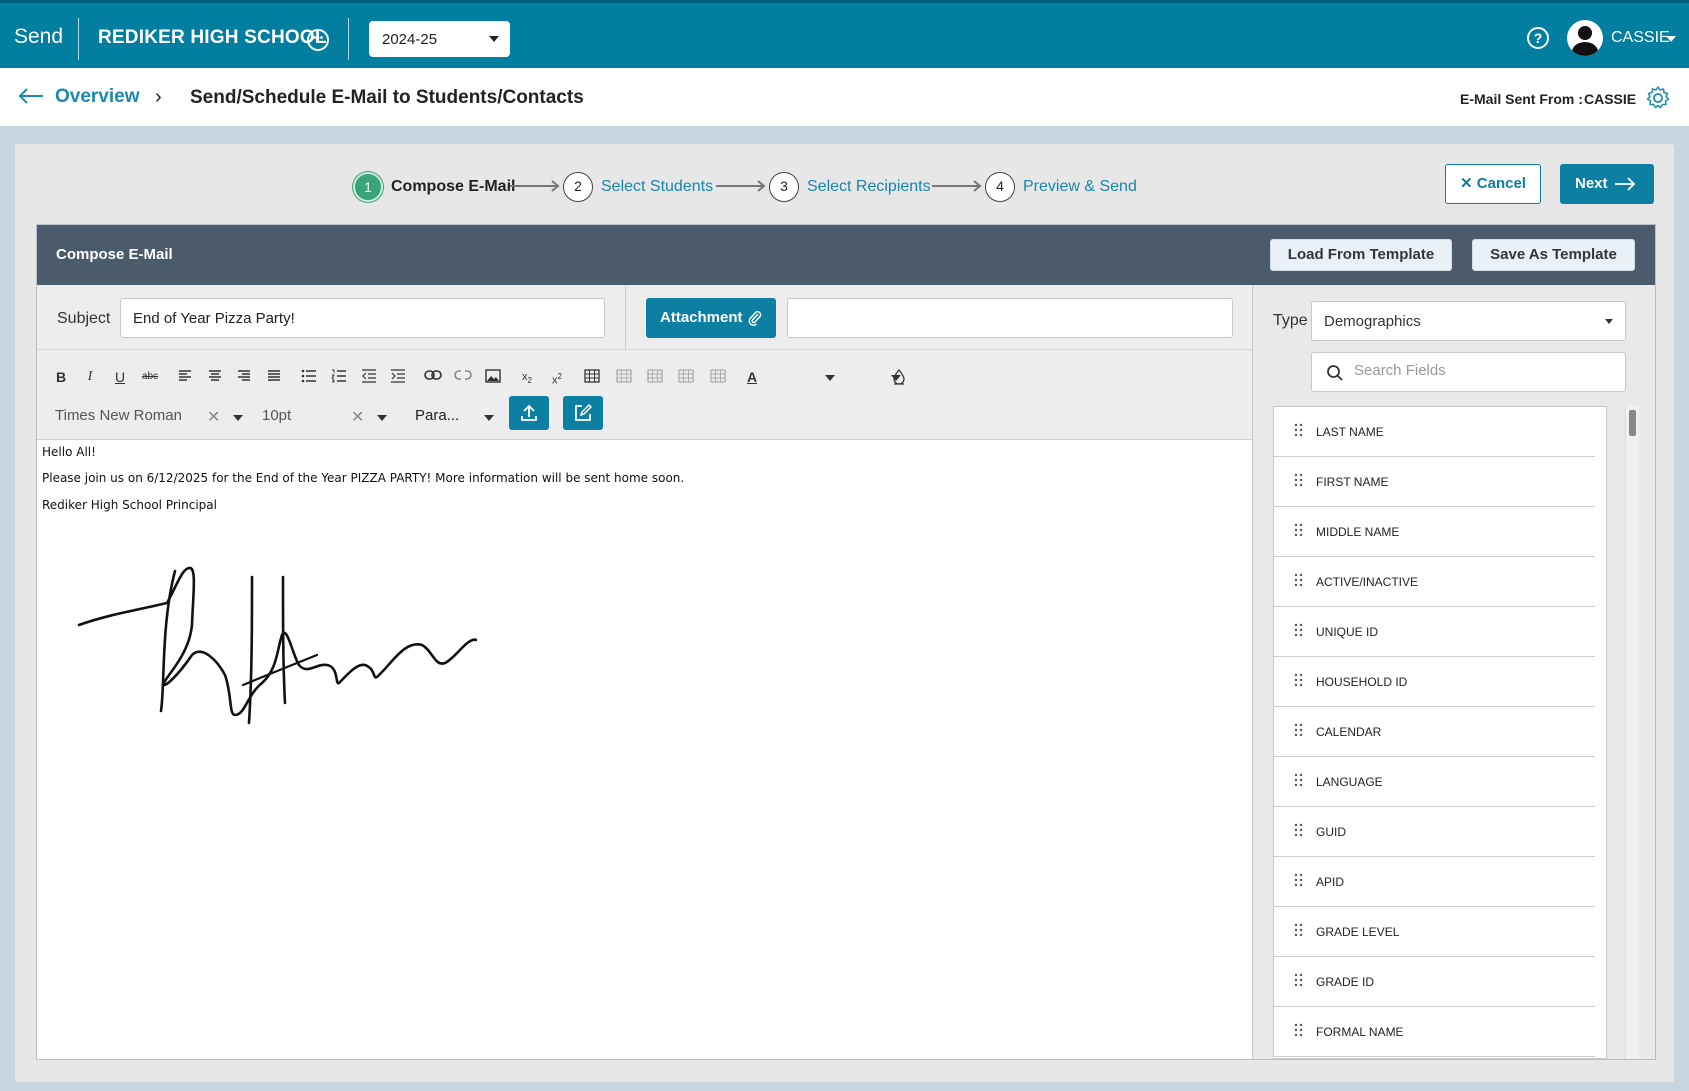  I want to click on field-name: CALENDAR, so click(1349, 732).